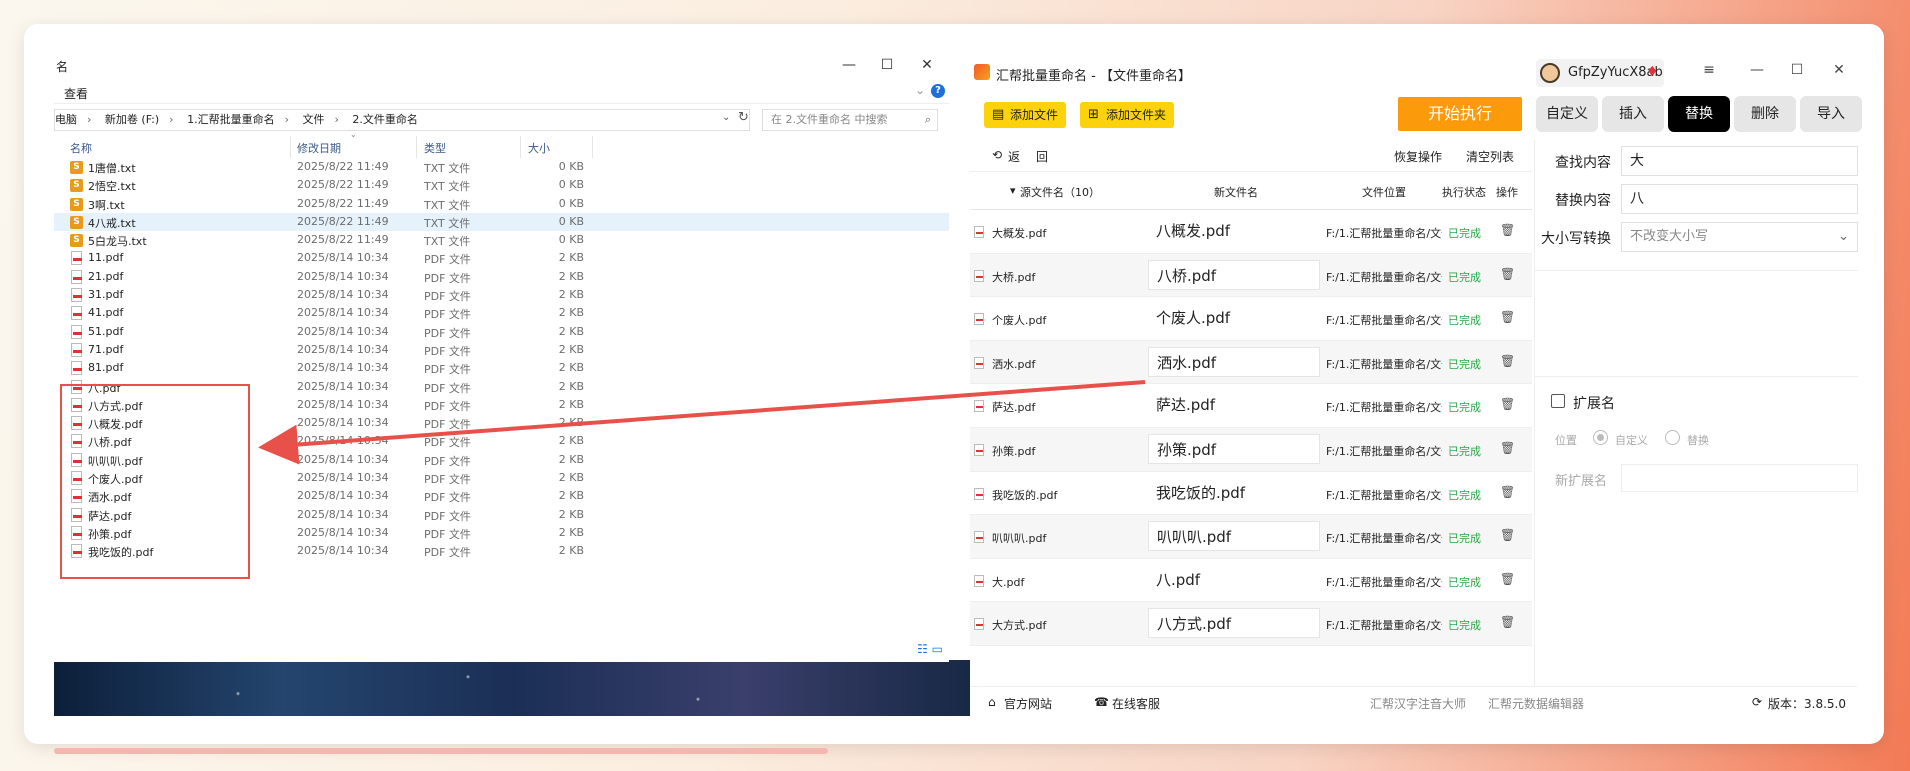 The width and height of the screenshot is (1910, 771). Describe the element at coordinates (1739, 161) in the screenshot. I see `find-input: 大` at that location.